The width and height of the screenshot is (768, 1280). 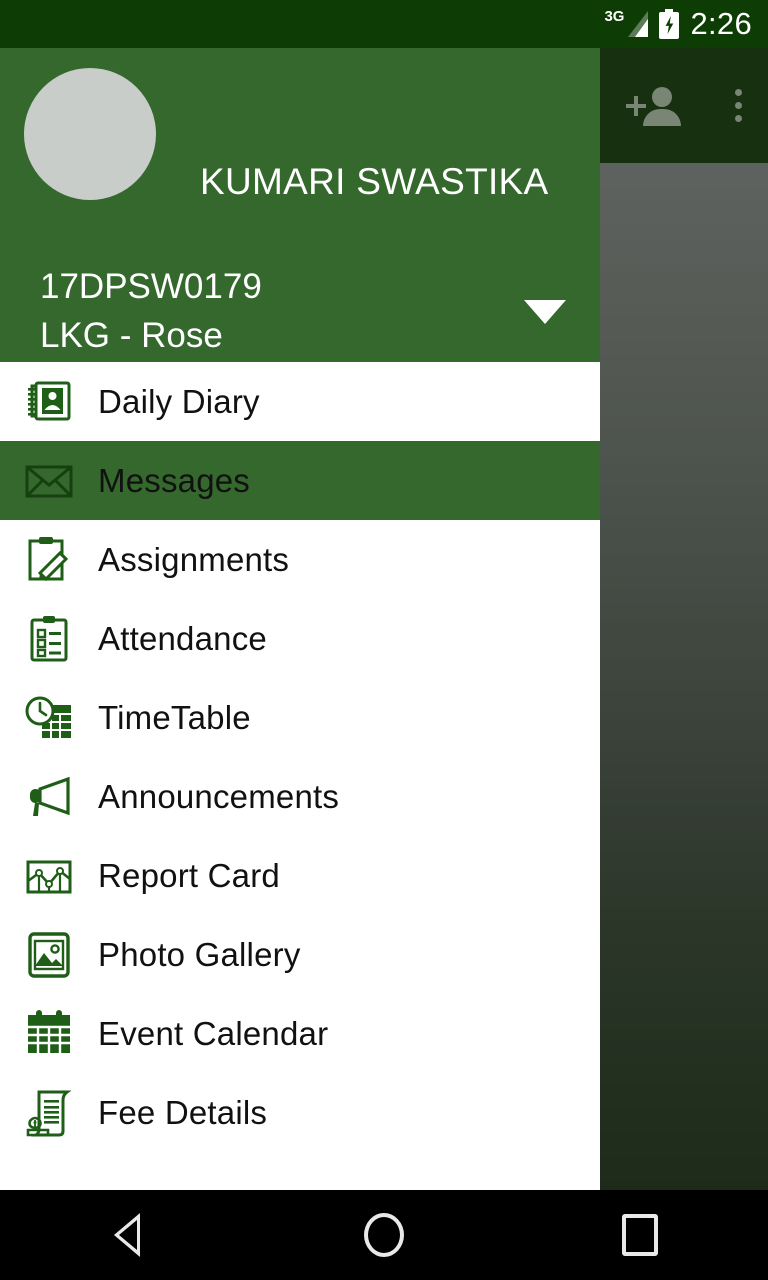 I want to click on chart-card-icon, so click(x=49, y=876).